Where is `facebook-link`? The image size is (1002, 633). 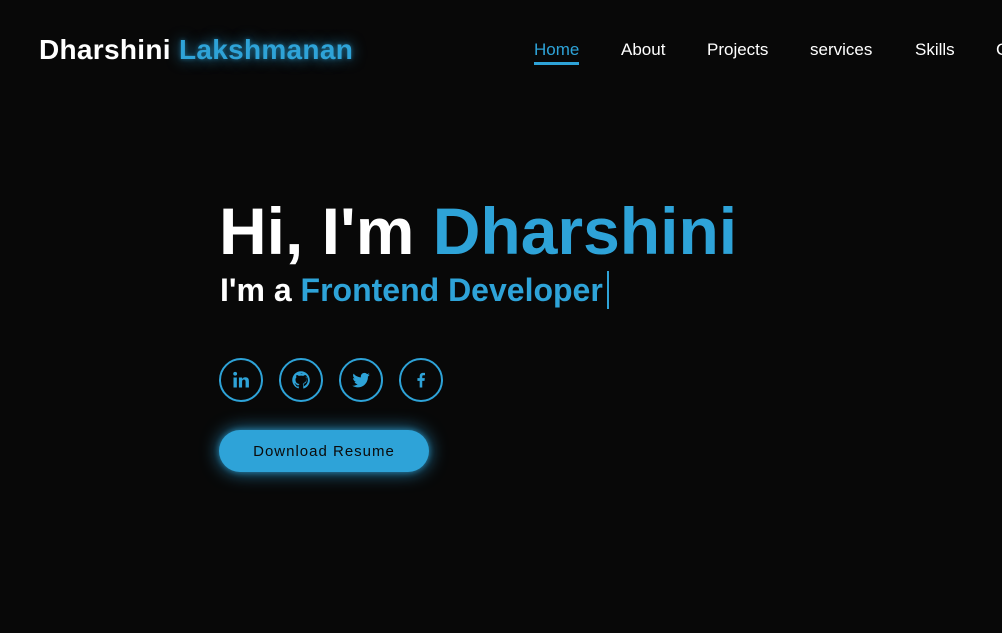
facebook-link is located at coordinates (421, 380).